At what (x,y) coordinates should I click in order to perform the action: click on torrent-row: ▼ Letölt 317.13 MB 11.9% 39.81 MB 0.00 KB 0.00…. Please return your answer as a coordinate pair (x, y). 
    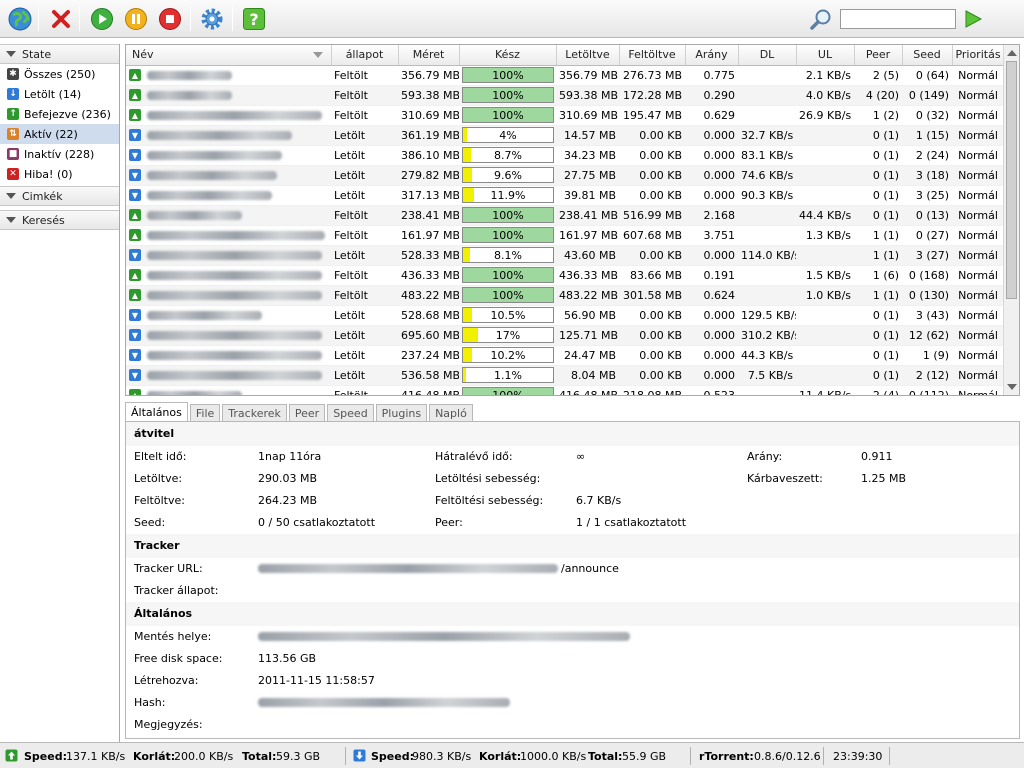
    Looking at the image, I should click on (565, 195).